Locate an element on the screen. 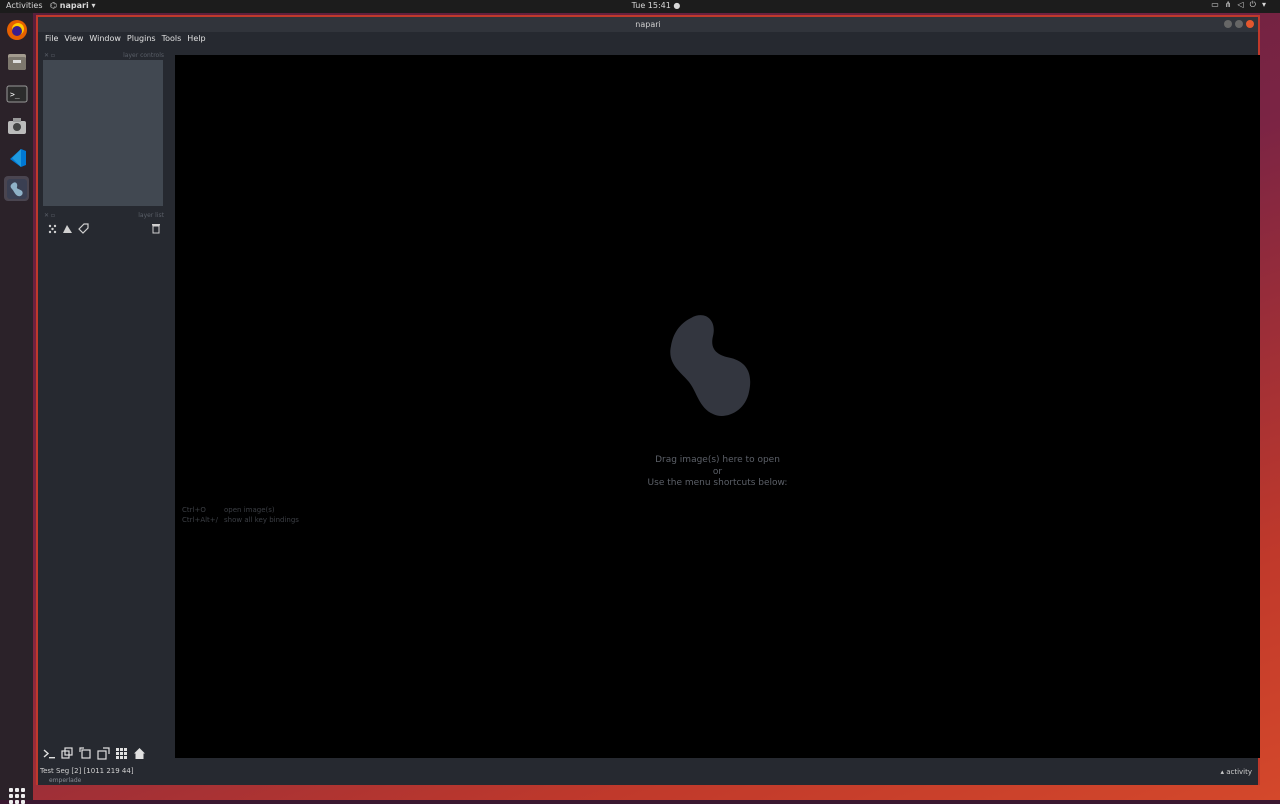 The width and height of the screenshot is (1280, 804). activity-label: activity is located at coordinates (1239, 772).